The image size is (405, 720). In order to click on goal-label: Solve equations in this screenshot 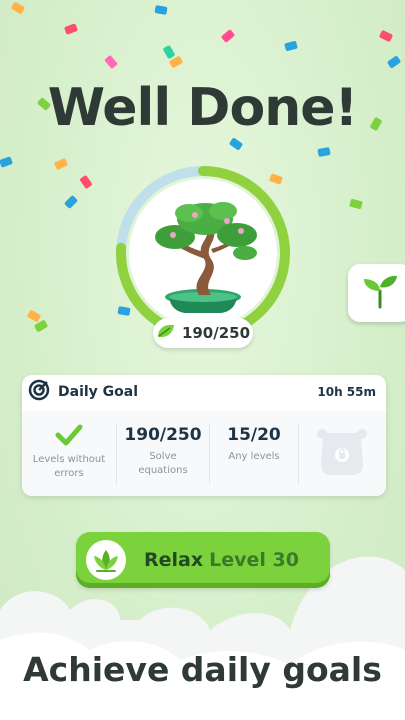, I will do `click(163, 463)`.